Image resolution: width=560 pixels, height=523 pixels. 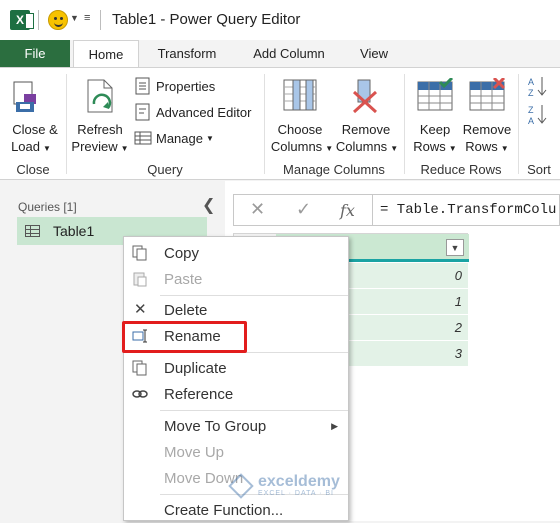 What do you see at coordinates (299, 481) in the screenshot?
I see `watermark-name: exceldemy` at bounding box center [299, 481].